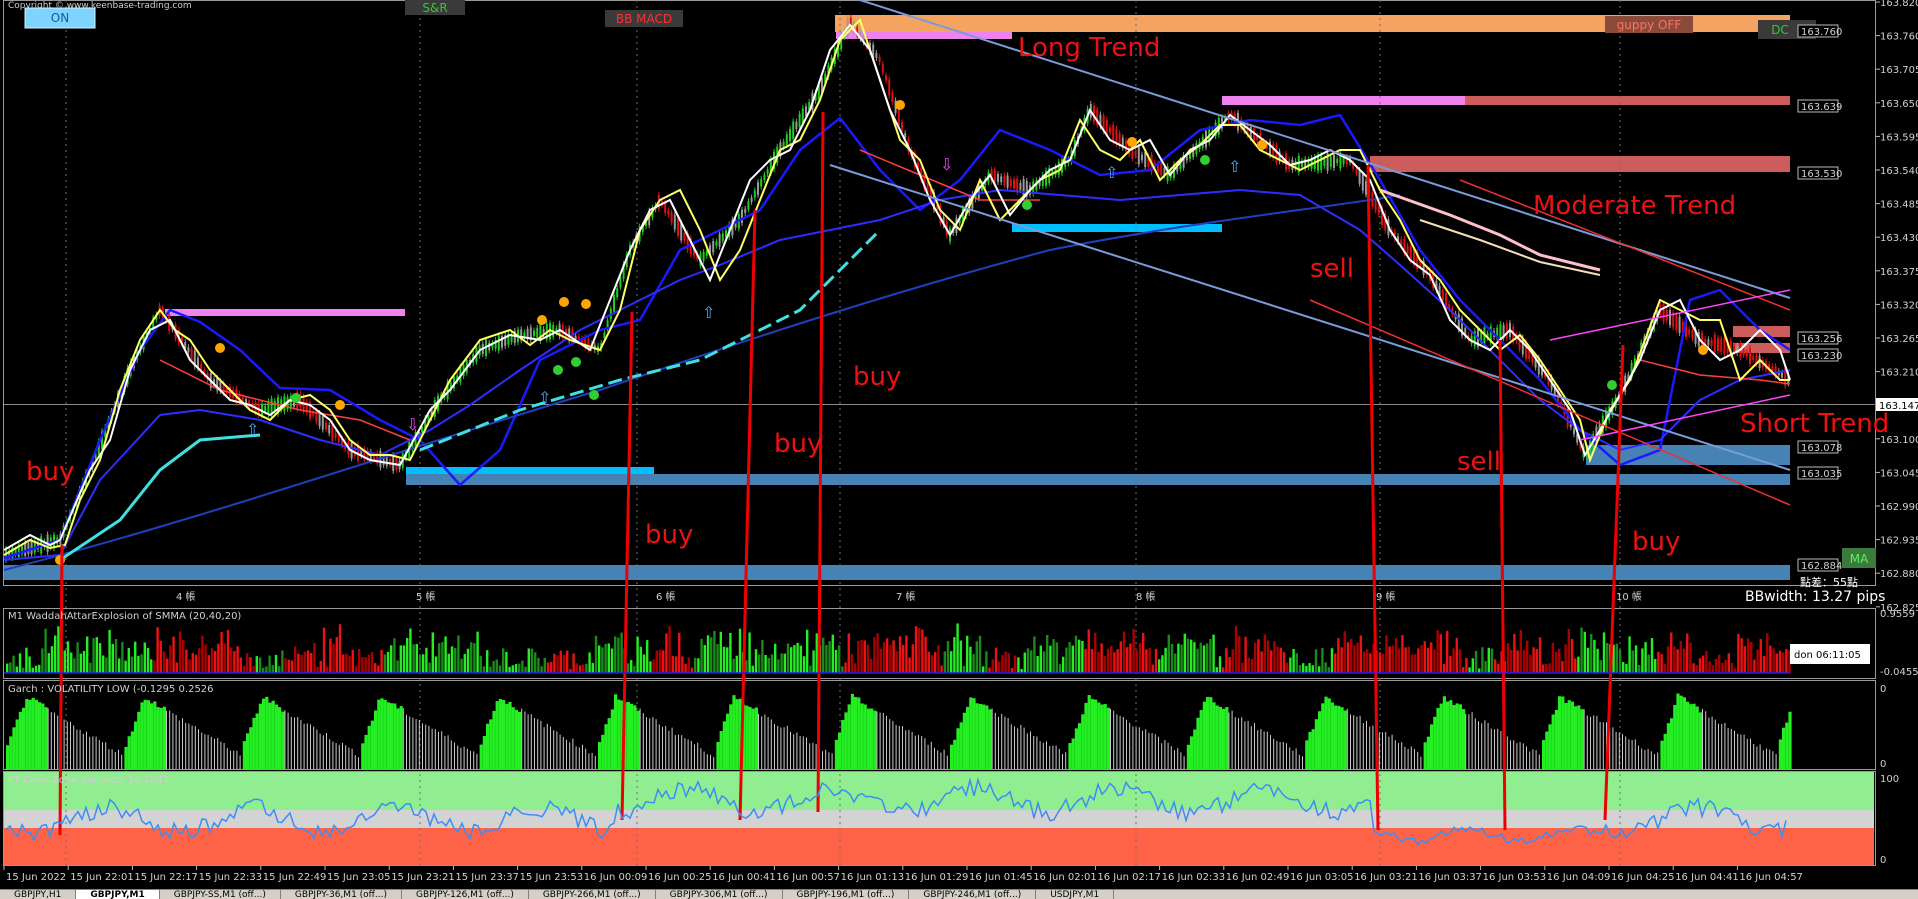 The image size is (1918, 899). What do you see at coordinates (1889, 779) in the screenshot?
I see `chop-scale-top: 100` at bounding box center [1889, 779].